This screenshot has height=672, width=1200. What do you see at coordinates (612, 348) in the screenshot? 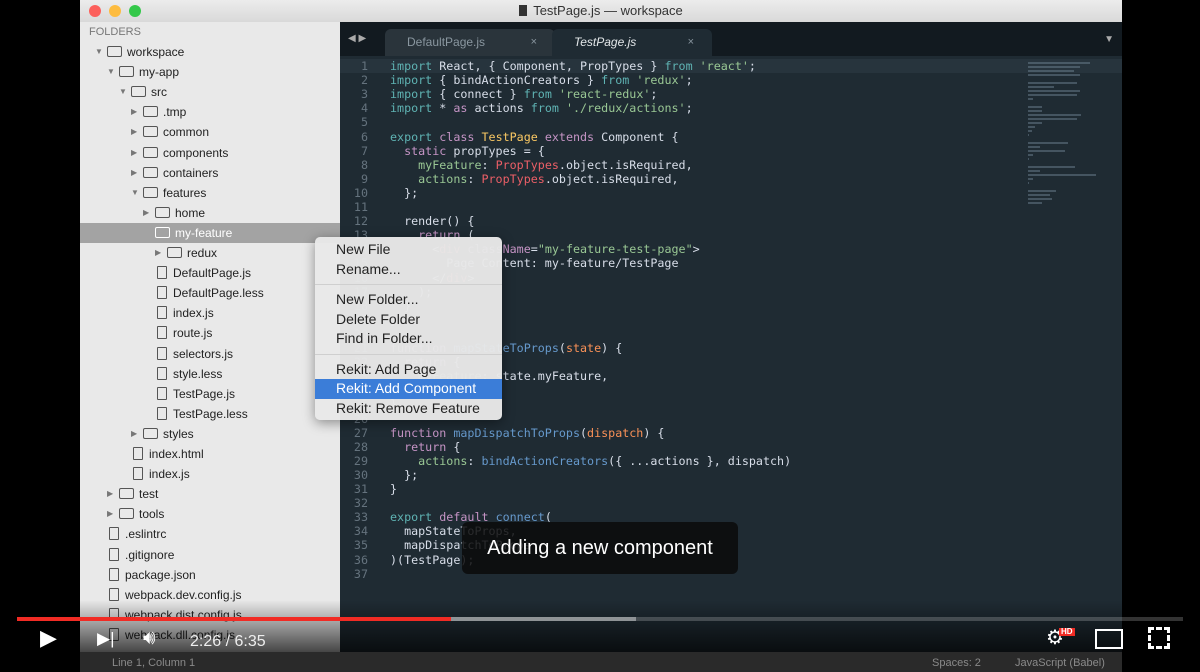
I see `code-token: ) {` at bounding box center [612, 348].